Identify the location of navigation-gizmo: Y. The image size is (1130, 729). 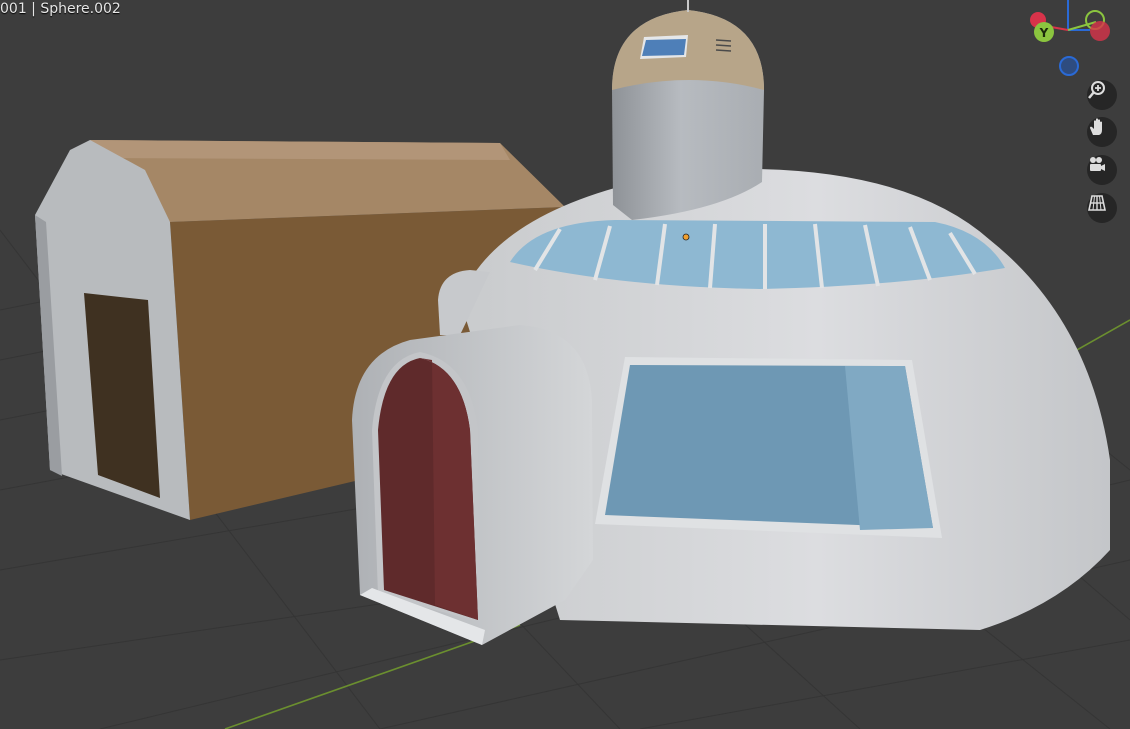
(1070, 45).